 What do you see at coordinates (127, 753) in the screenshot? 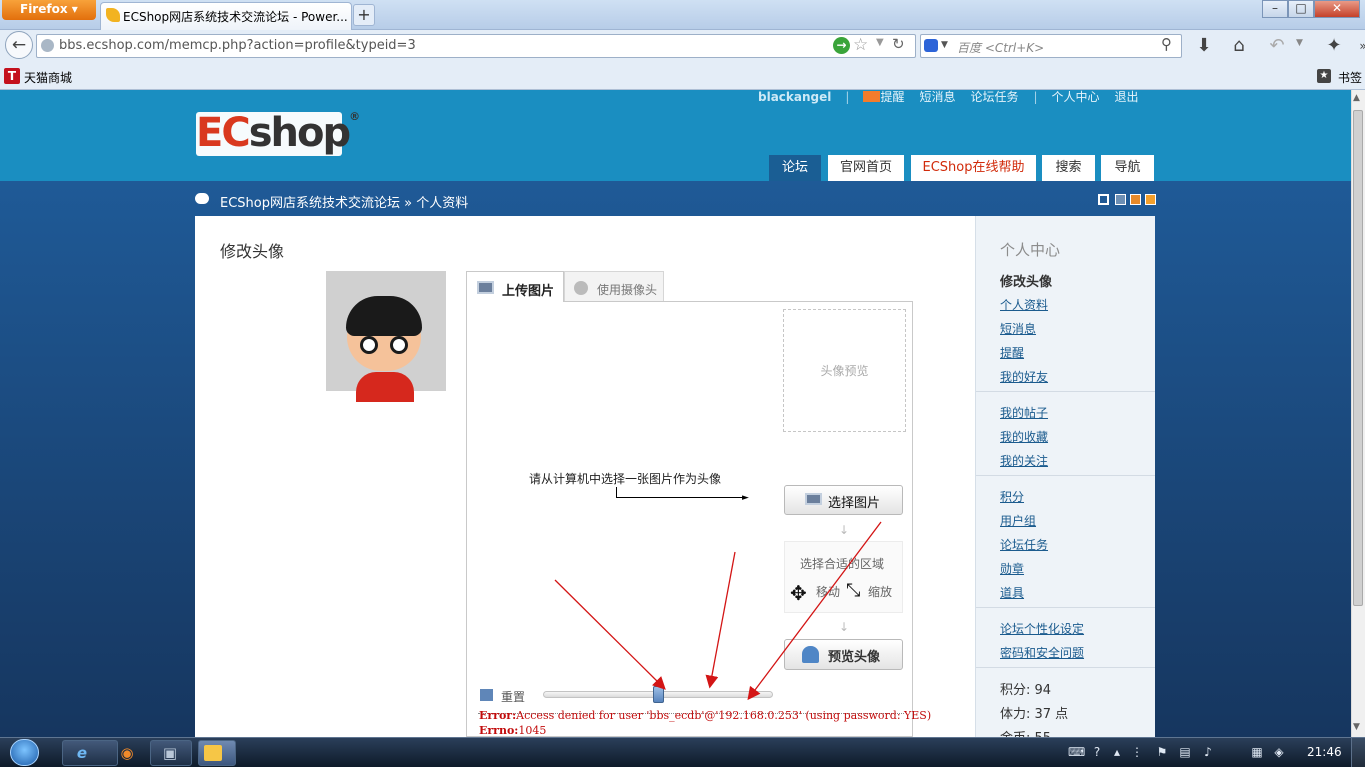
I see `firefox-icon: ◉` at bounding box center [127, 753].